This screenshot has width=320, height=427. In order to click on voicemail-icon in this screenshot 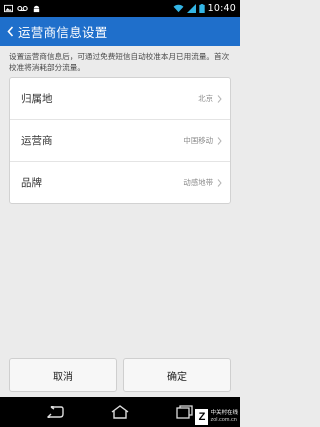, I will do `click(22, 8)`.